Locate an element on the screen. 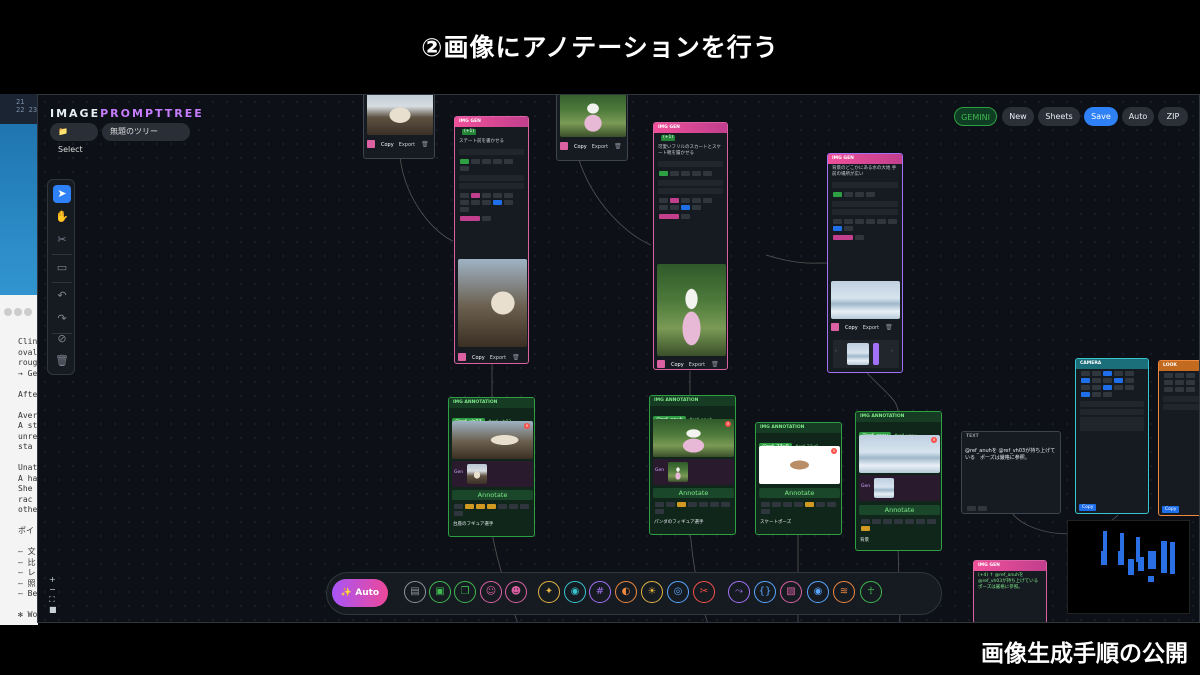  look-node: LOOK Copy is located at coordinates (1178, 438).